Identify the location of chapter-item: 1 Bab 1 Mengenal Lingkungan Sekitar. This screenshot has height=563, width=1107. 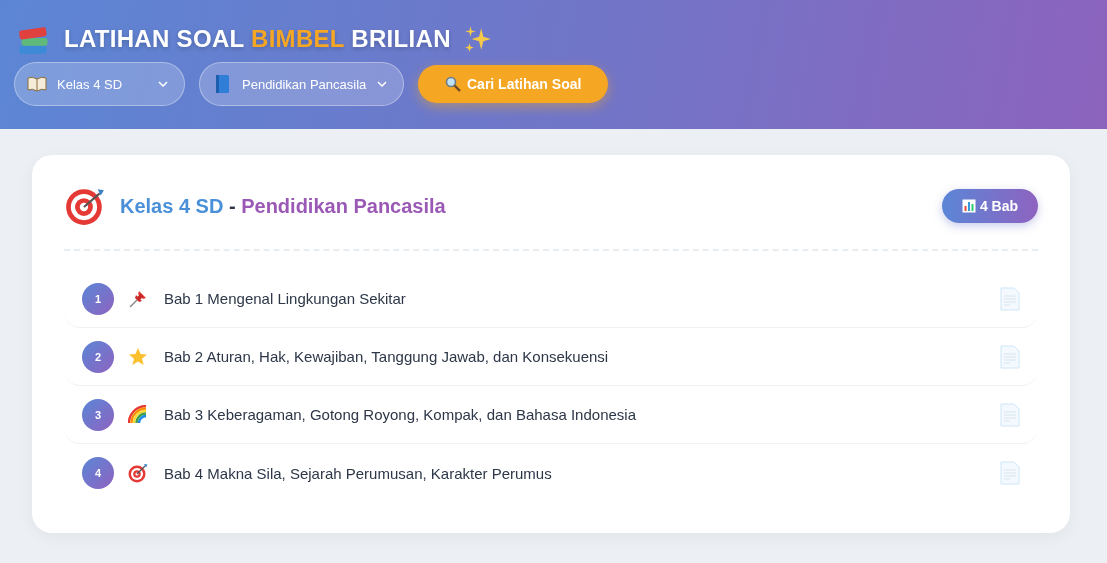
(551, 299).